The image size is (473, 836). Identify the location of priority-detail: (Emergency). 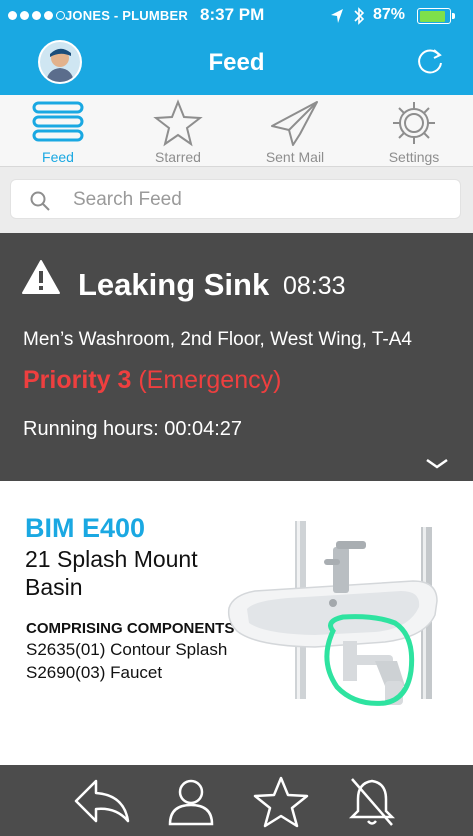
(210, 380).